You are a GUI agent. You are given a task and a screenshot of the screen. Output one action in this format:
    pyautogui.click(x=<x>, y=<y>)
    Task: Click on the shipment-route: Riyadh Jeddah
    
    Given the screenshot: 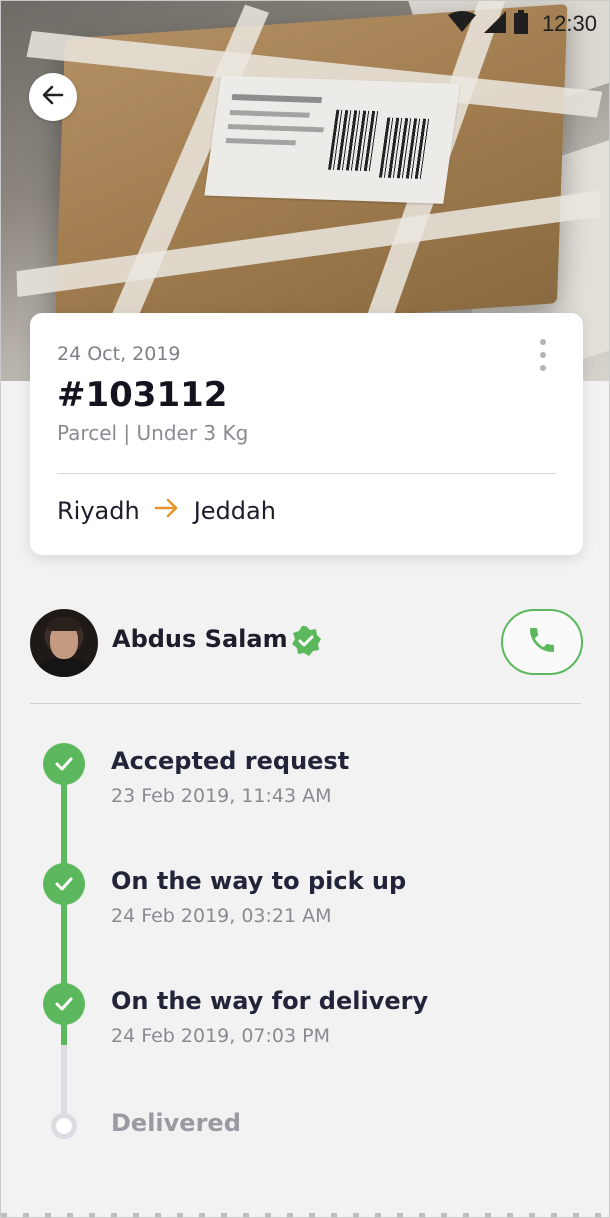 What is the action you would take?
    pyautogui.click(x=166, y=511)
    